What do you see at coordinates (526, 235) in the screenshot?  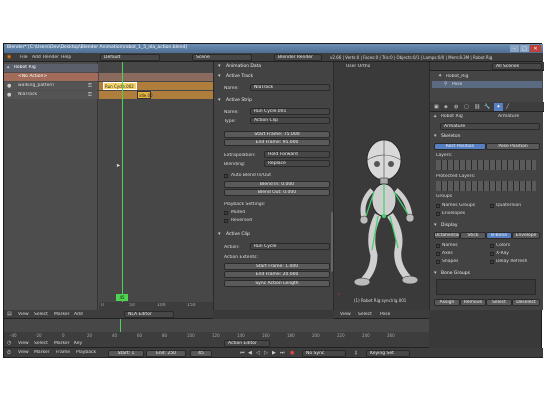 I see `display-envelope-button: Envelope` at bounding box center [526, 235].